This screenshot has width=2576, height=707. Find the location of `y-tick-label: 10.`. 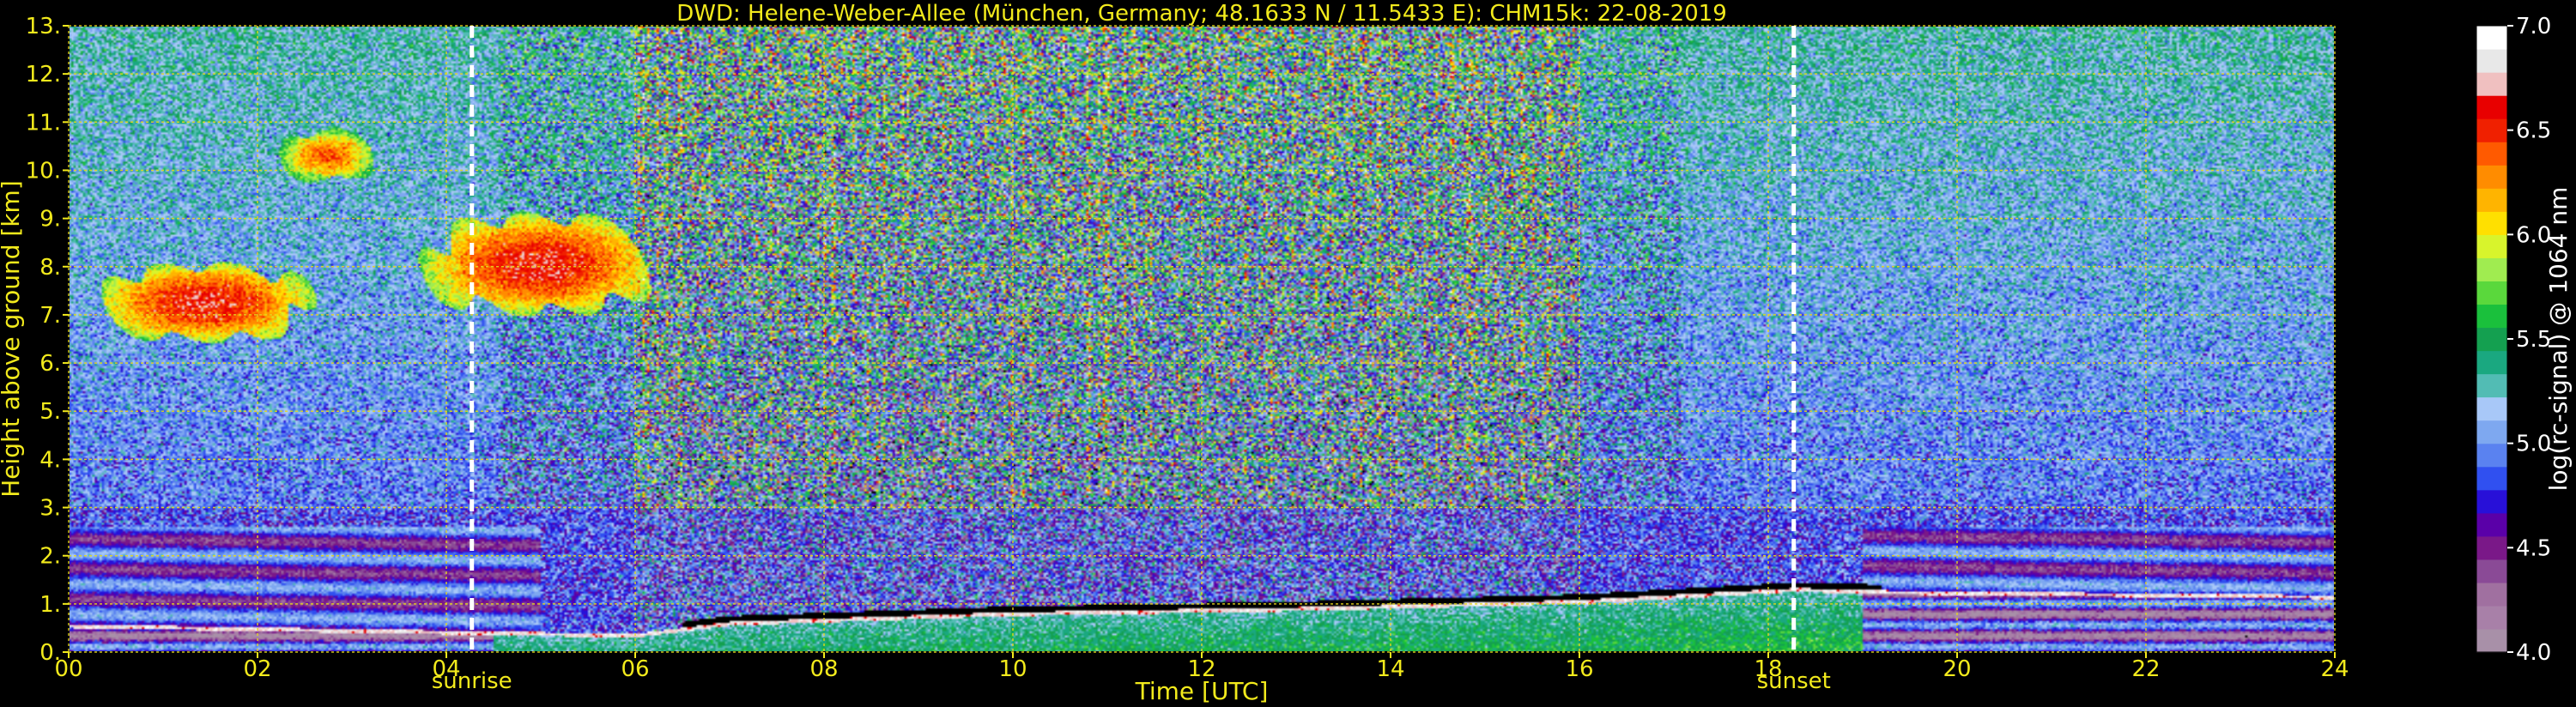

y-tick-label: 10. is located at coordinates (43, 171).